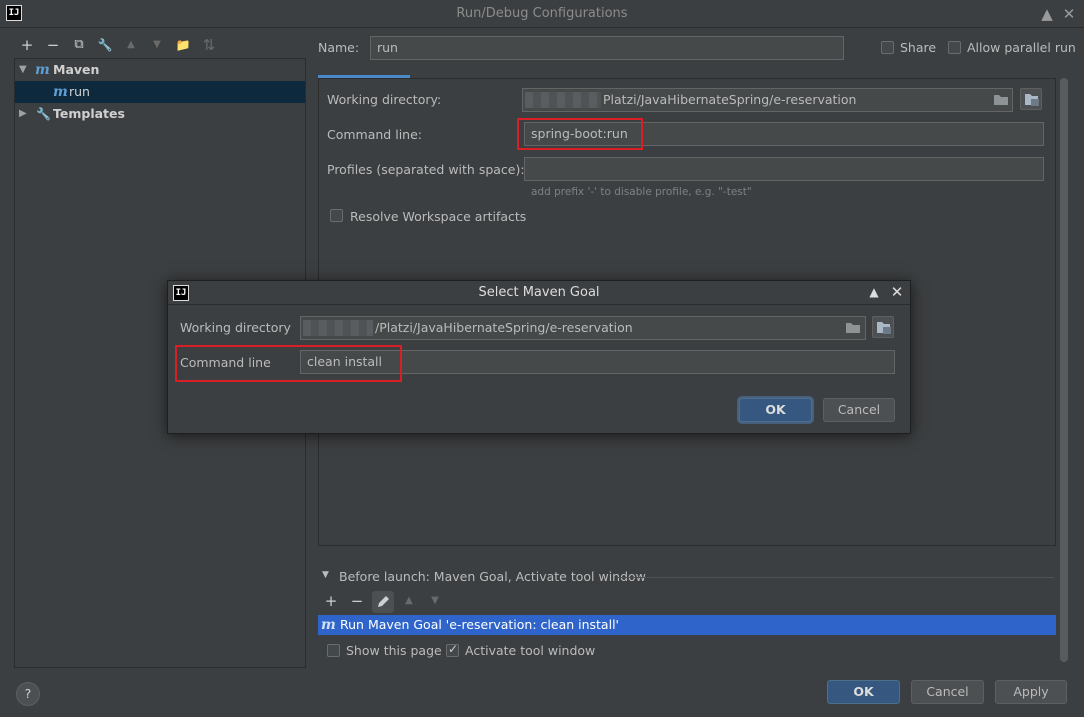 The width and height of the screenshot is (1084, 717). What do you see at coordinates (160, 114) in the screenshot?
I see `tree-item-templates: ▶ 🔧 Templates` at bounding box center [160, 114].